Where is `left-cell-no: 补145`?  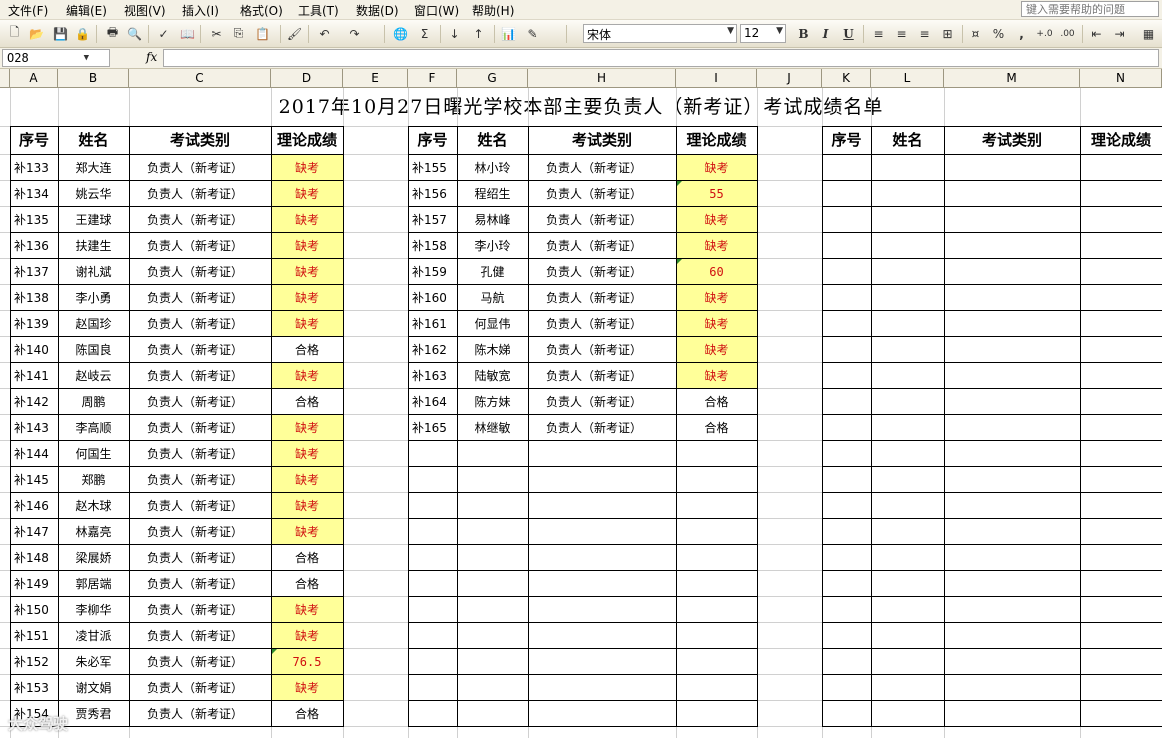
left-cell-no: 补145 is located at coordinates (34, 480).